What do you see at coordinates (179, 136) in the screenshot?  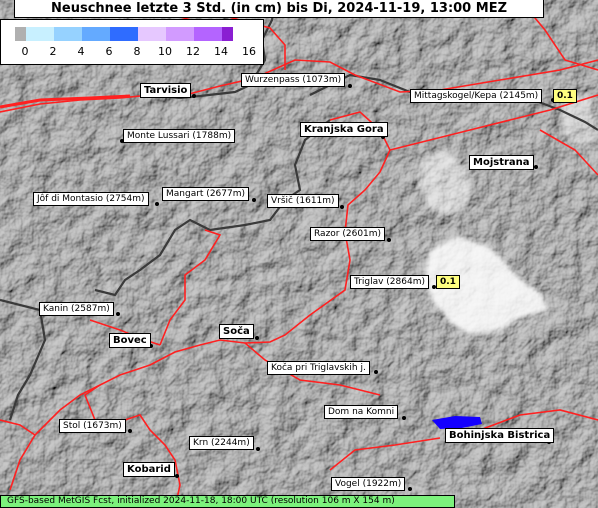 I see `place-label-monte-lussari: Monte Lussari (1788m)` at bounding box center [179, 136].